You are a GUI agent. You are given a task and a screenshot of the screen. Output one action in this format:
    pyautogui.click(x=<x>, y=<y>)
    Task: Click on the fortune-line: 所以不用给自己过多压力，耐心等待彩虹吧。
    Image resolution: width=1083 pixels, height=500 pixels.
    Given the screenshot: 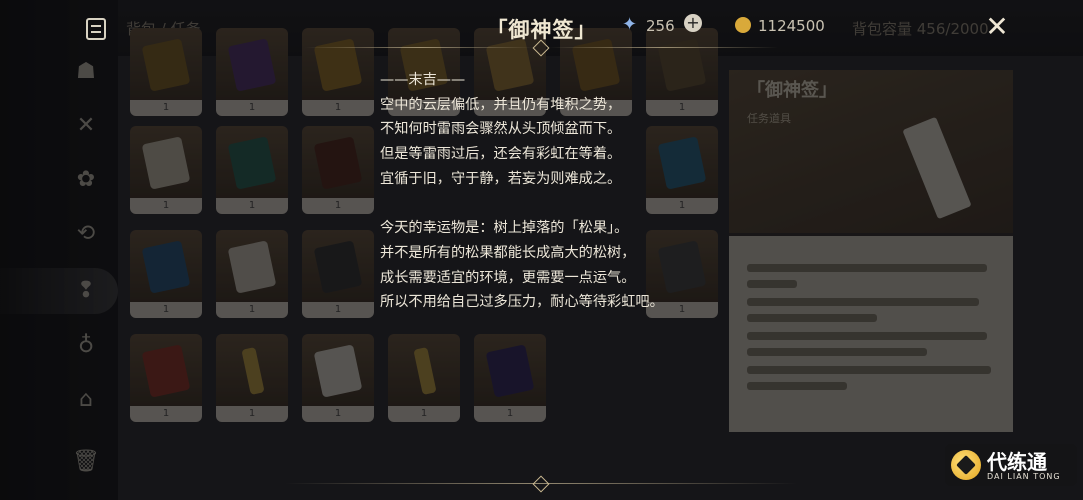 What is the action you would take?
    pyautogui.click(x=522, y=302)
    